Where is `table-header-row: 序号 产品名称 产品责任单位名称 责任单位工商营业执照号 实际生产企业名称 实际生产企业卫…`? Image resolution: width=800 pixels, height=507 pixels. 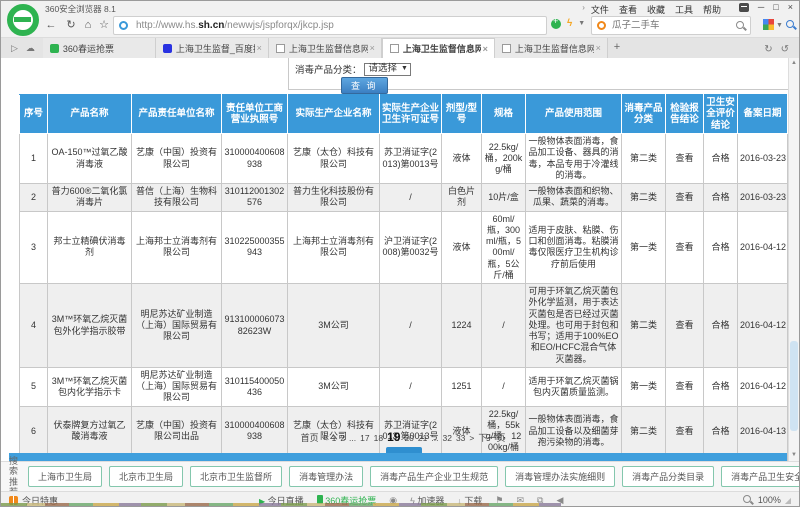
table-header-row: 序号 产品名称 产品责任单位名称 责任单位工商营业执照号 实际生产企业名称 实际生产企业卫… is located at coordinates (403, 114).